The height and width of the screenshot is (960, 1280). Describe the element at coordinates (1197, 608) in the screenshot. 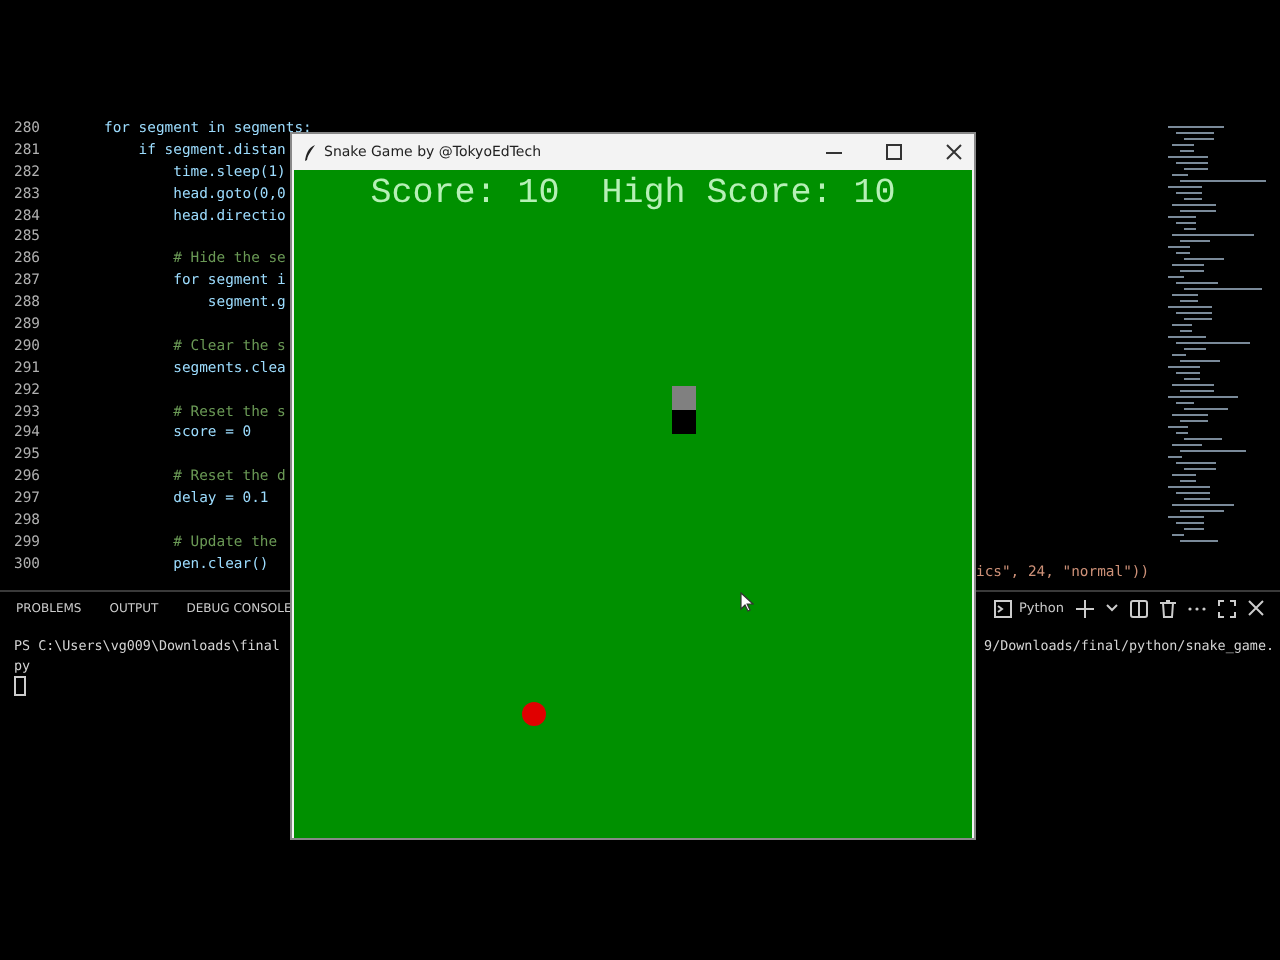

I see `more-icon` at that location.